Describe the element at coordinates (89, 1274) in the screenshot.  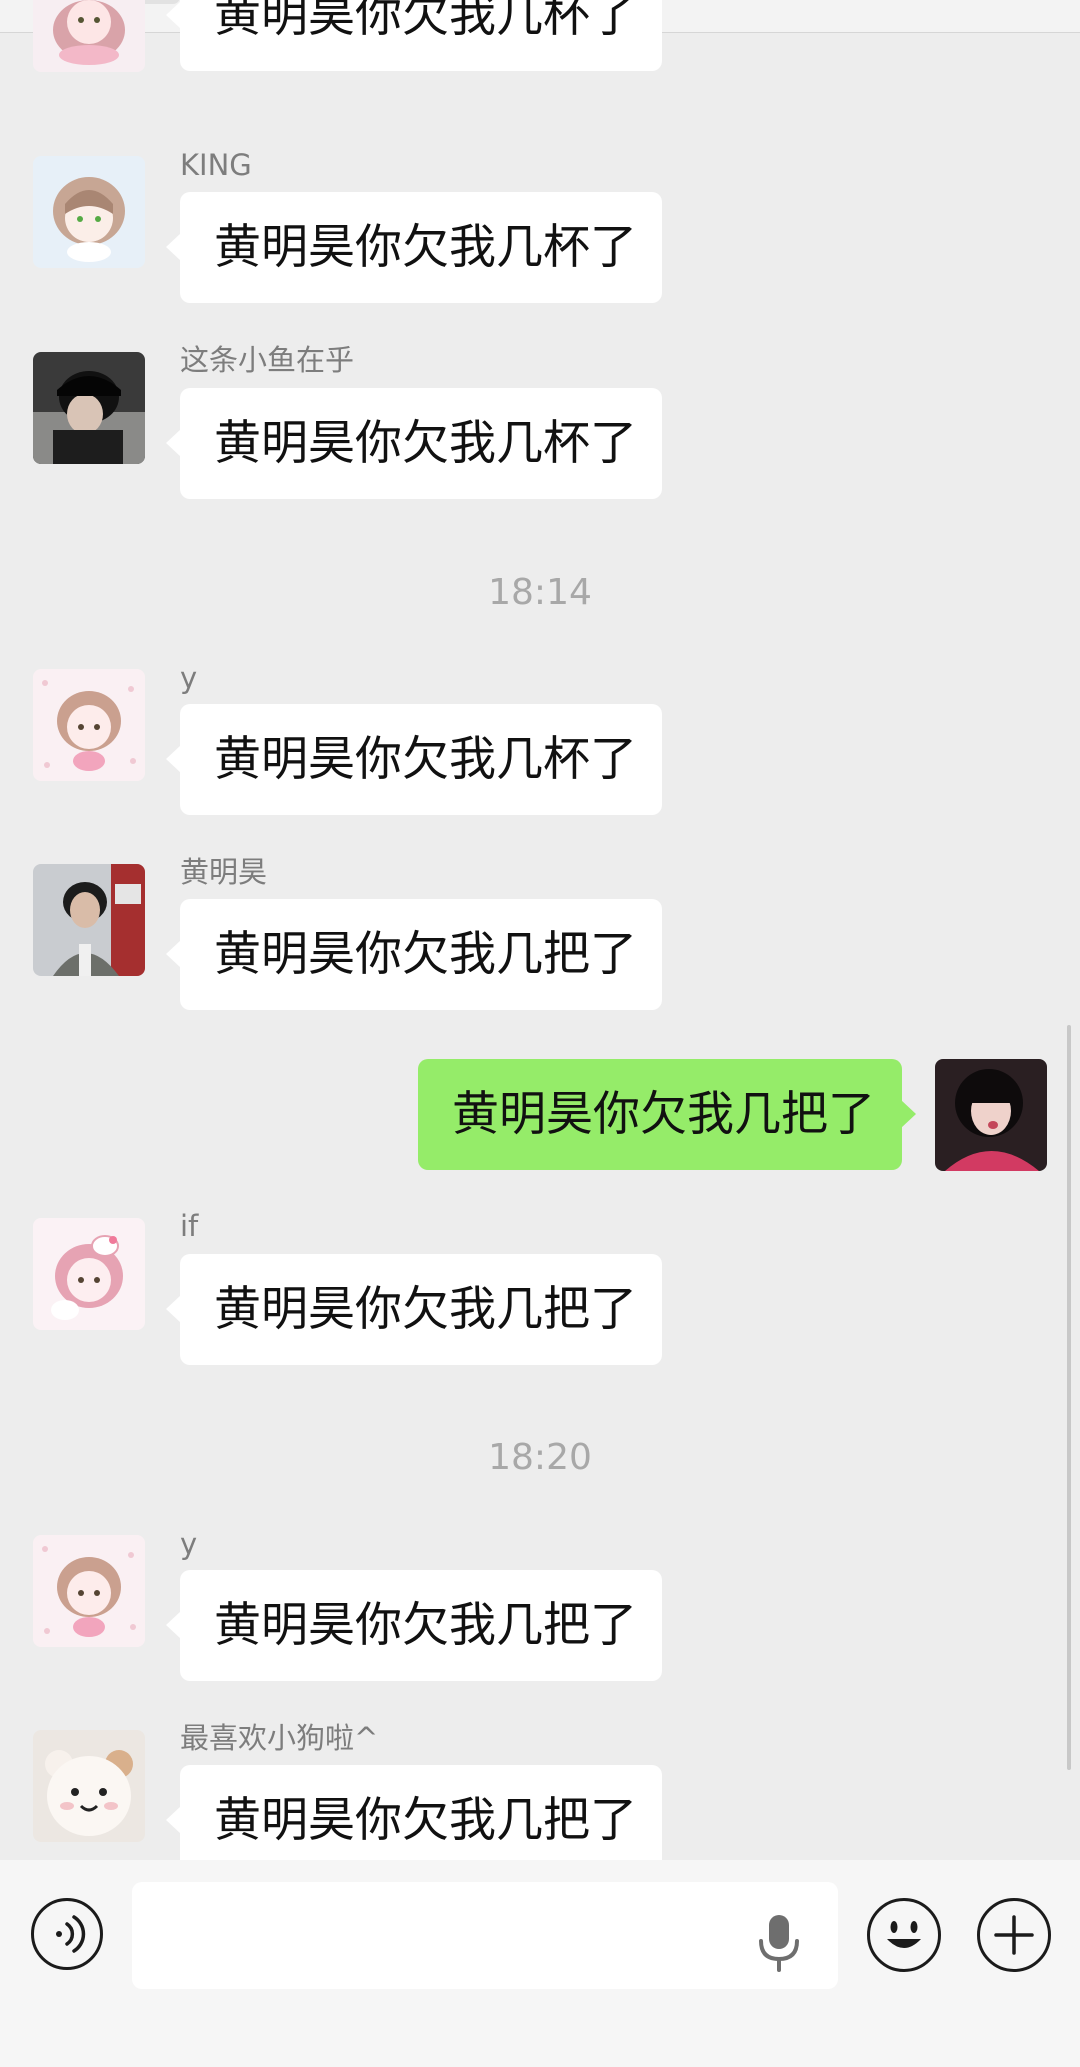
I see `avatar-girl-hello-kitty-icon` at that location.